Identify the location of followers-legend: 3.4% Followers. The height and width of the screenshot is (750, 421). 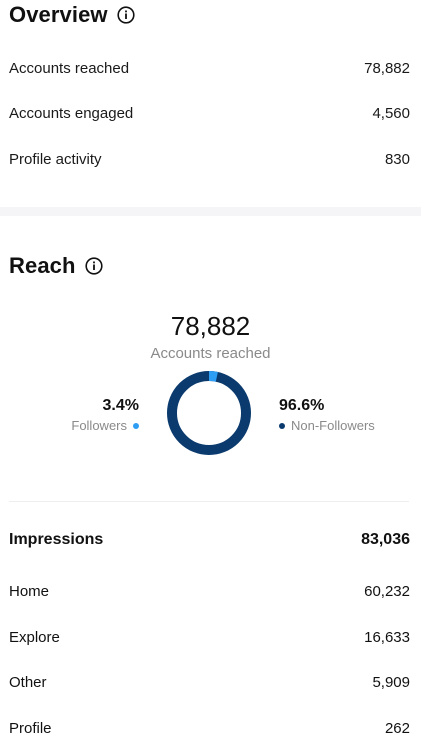
(105, 415).